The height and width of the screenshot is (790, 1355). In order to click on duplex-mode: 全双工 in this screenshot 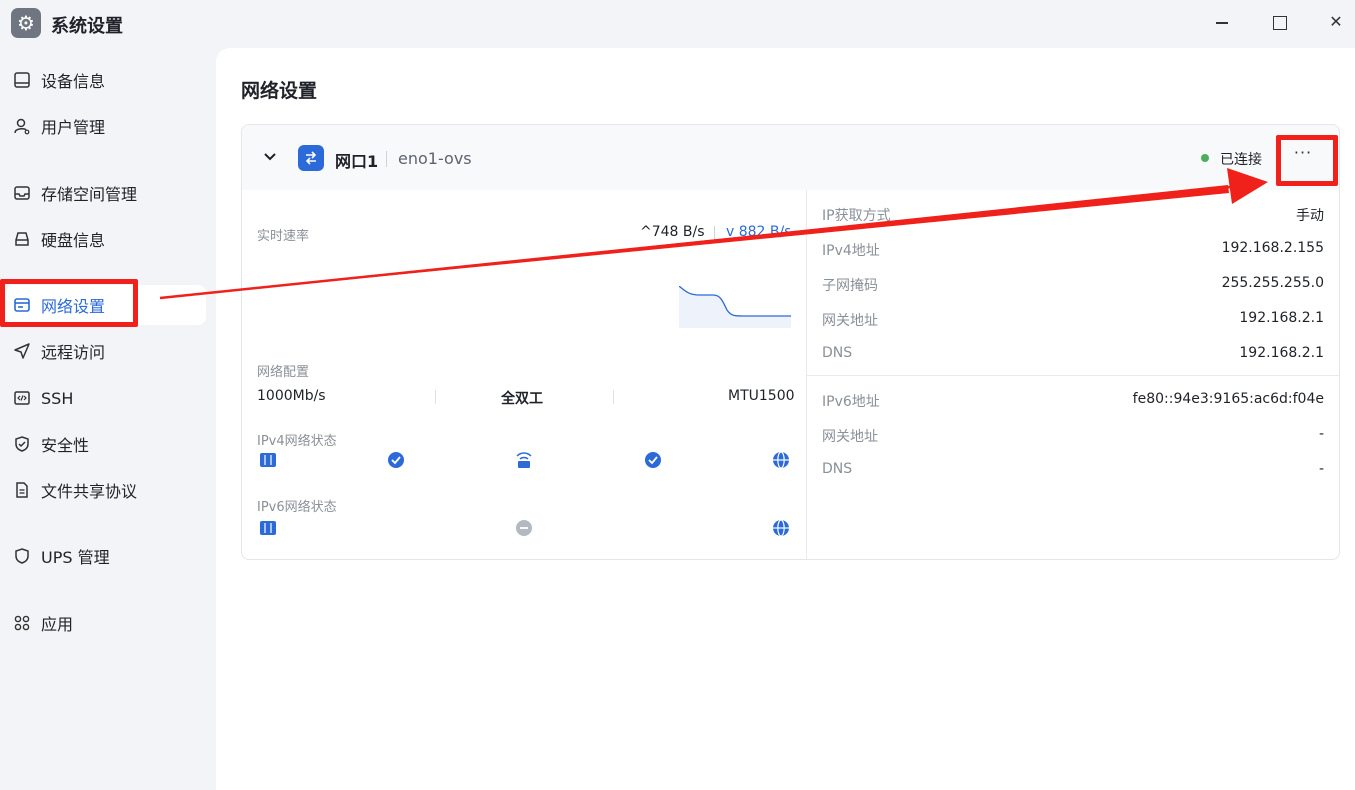, I will do `click(522, 399)`.